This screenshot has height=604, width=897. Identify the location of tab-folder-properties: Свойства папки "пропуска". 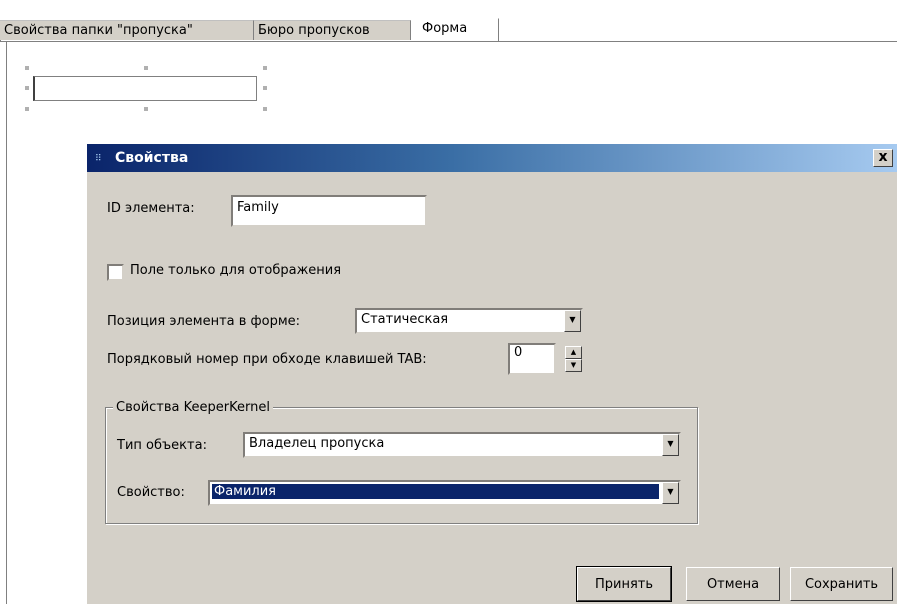
(127, 30).